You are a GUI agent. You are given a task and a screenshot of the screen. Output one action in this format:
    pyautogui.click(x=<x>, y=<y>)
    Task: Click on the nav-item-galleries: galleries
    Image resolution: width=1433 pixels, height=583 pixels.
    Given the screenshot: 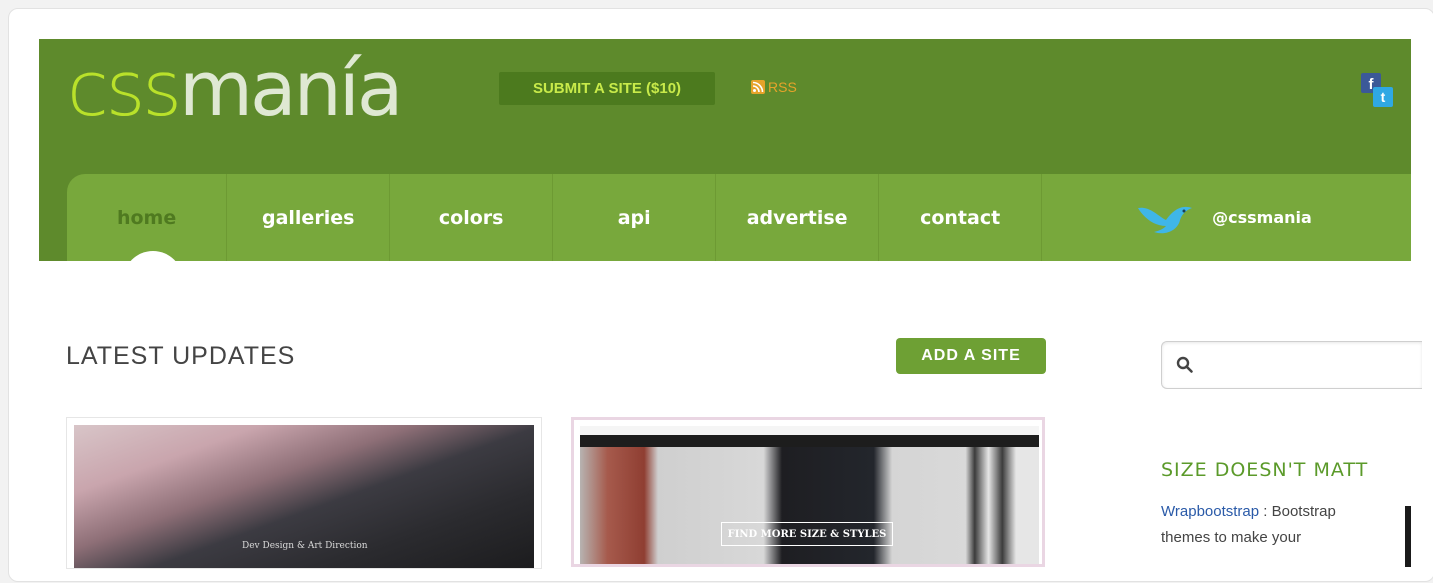 What is the action you would take?
    pyautogui.click(x=309, y=217)
    